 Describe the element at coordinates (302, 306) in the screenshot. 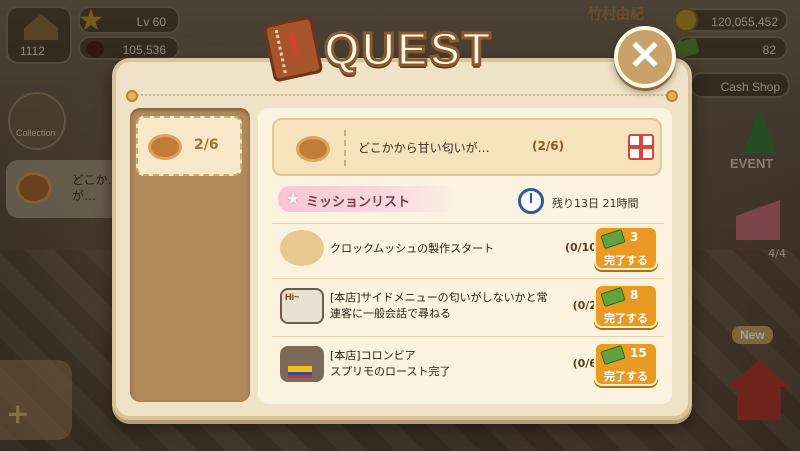

I see `chat-icon: Hi~` at that location.